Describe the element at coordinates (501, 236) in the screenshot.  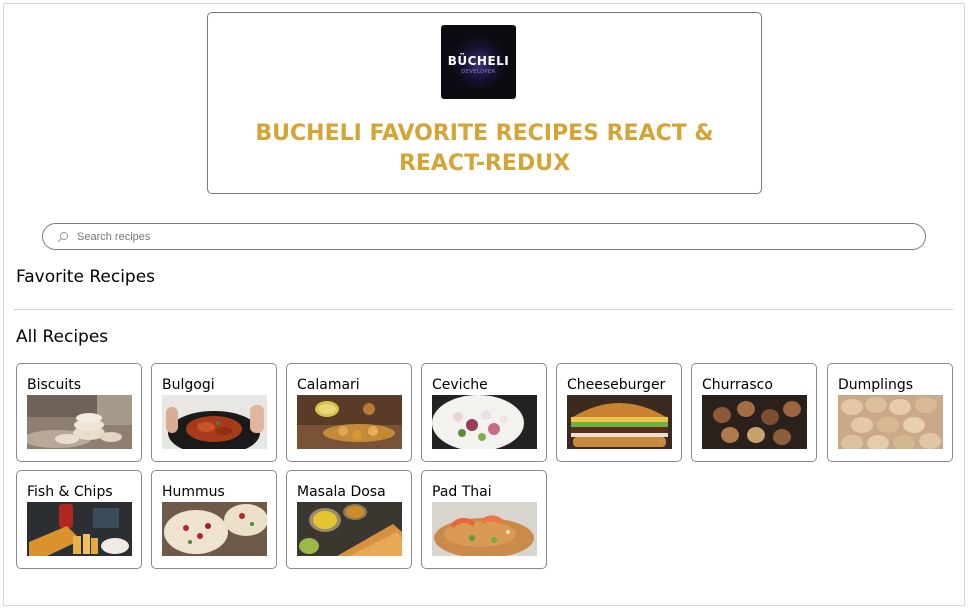
I see `search-input` at that location.